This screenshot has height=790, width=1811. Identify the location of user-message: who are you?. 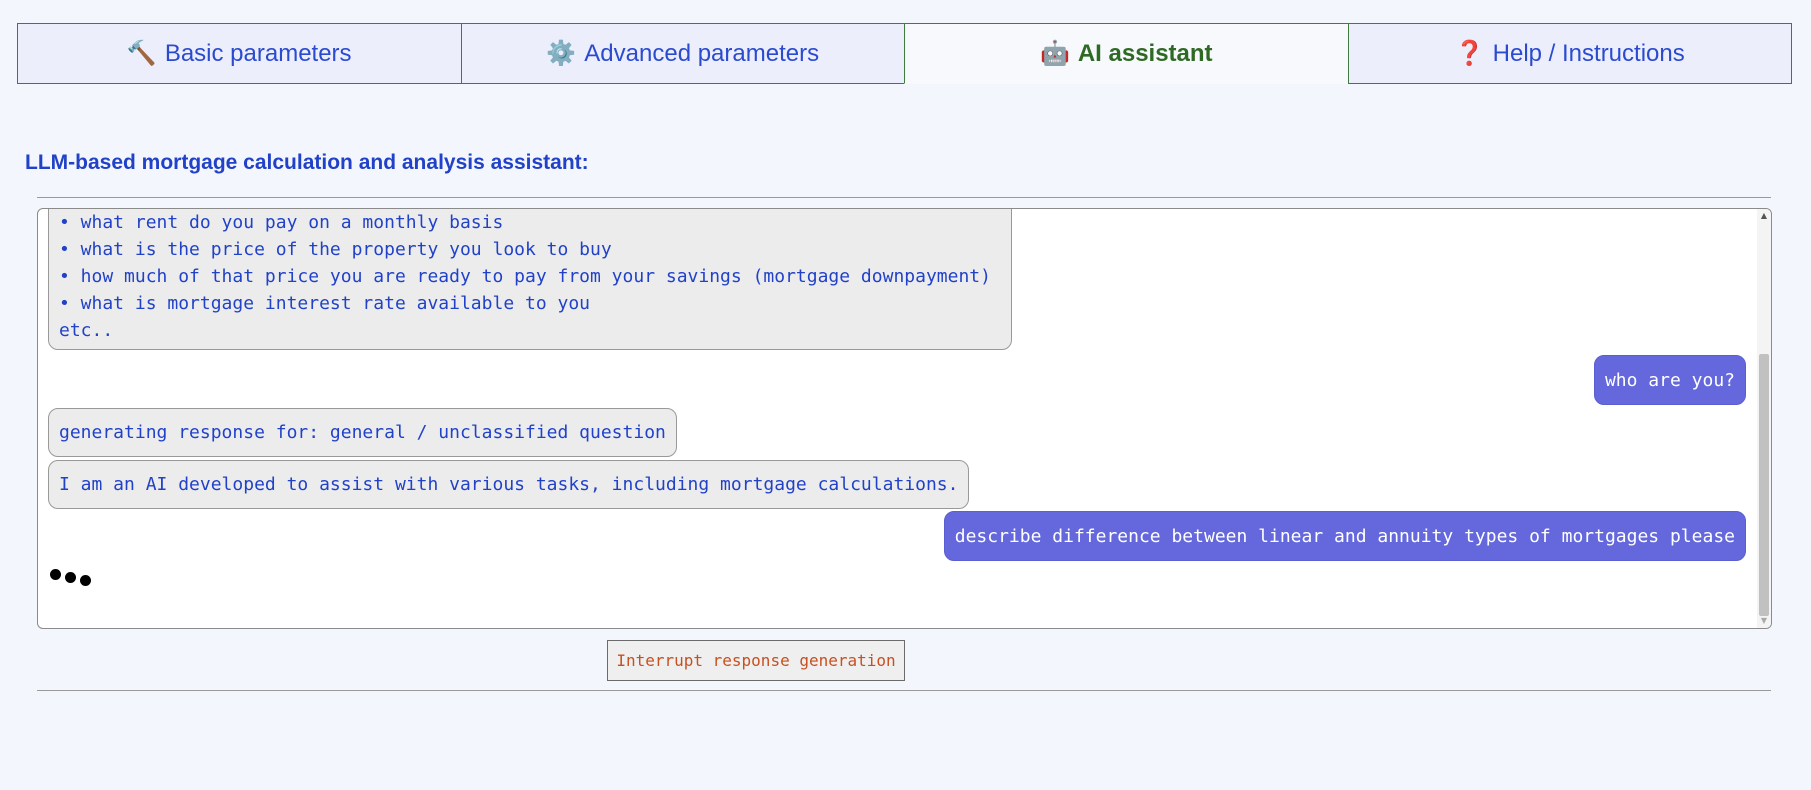
(1669, 380).